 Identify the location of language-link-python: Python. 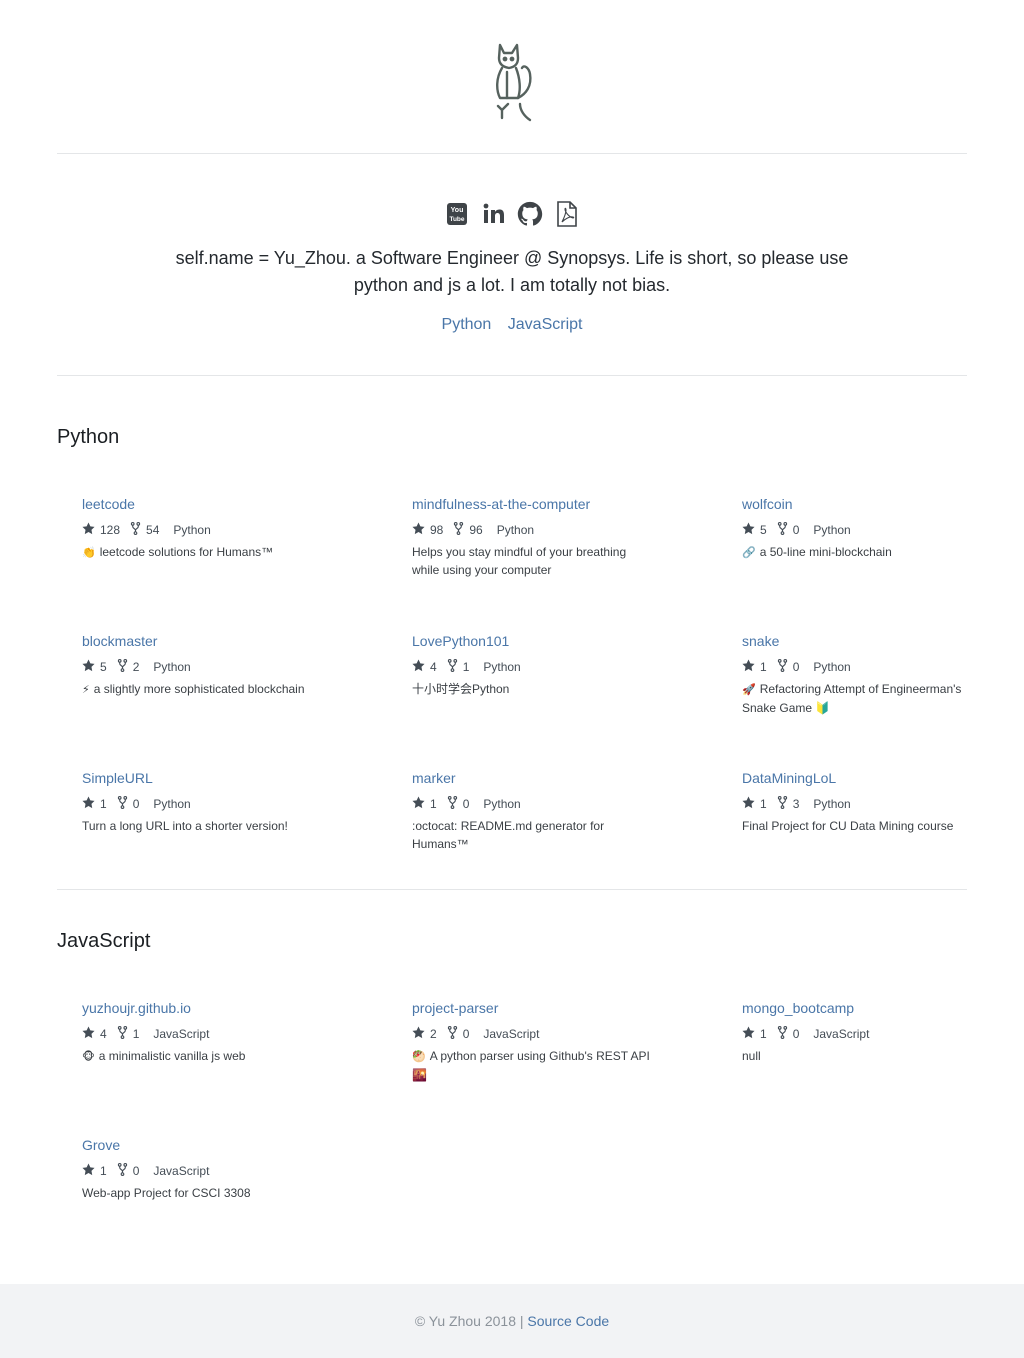
(467, 324).